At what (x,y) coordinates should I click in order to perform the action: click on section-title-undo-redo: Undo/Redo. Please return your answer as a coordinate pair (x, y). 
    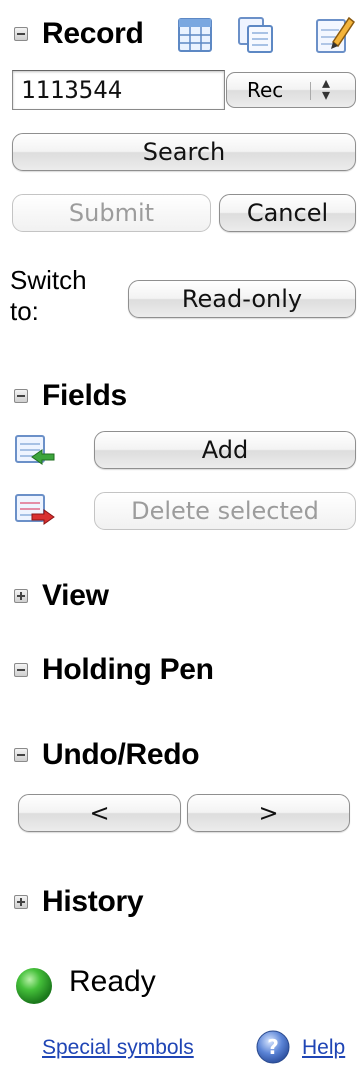
    Looking at the image, I should click on (121, 754).